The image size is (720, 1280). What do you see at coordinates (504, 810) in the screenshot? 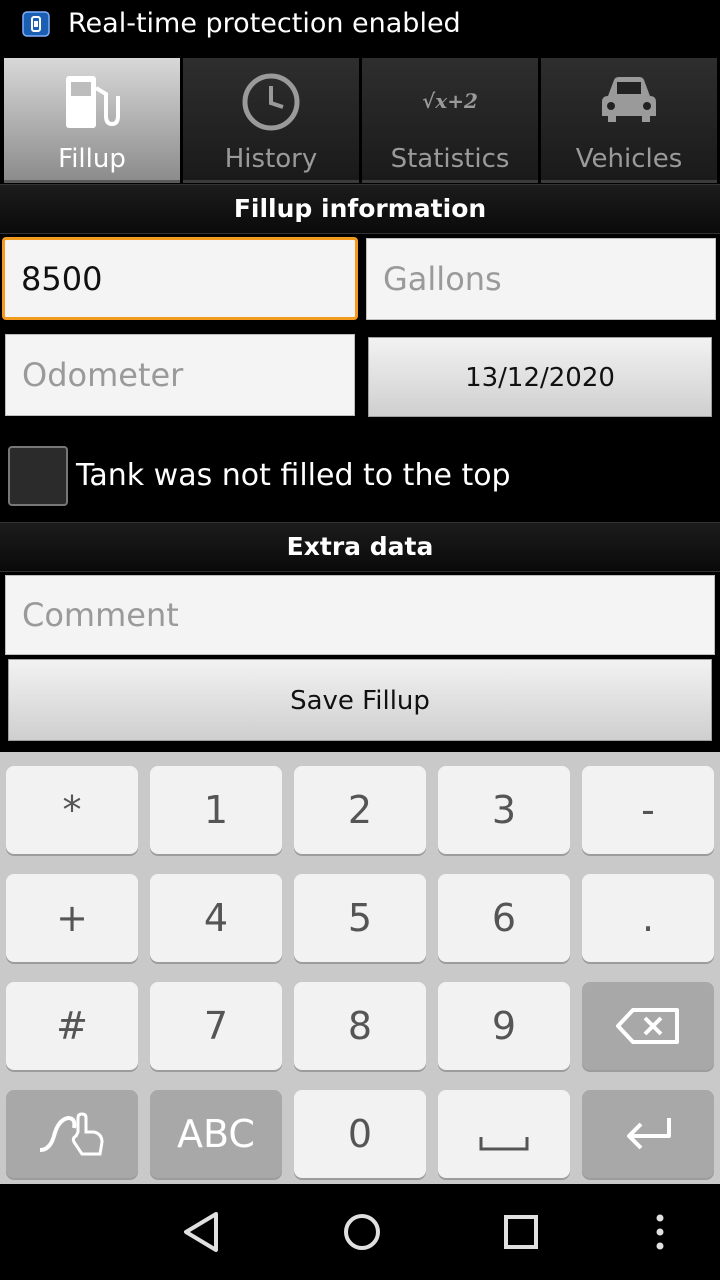
I see `key-3: 3` at bounding box center [504, 810].